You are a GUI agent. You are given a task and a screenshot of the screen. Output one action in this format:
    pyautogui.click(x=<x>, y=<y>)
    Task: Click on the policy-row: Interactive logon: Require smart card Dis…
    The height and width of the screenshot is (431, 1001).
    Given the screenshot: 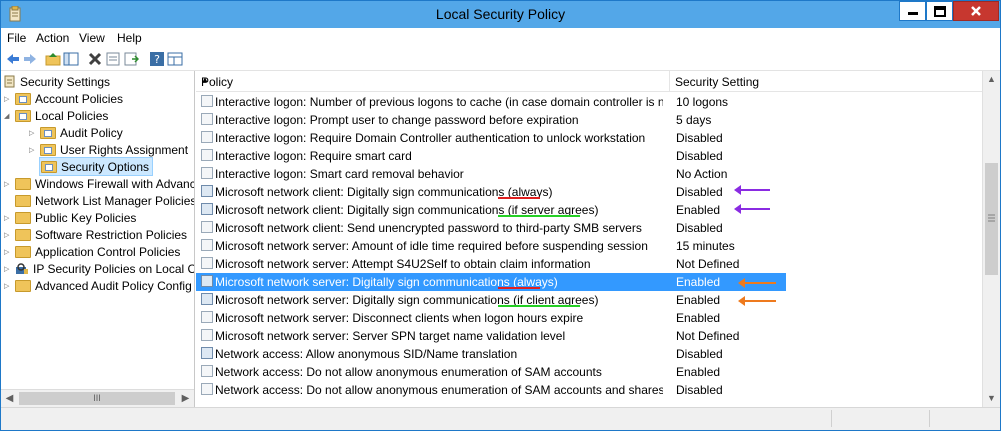 What is the action you would take?
    pyautogui.click(x=491, y=156)
    